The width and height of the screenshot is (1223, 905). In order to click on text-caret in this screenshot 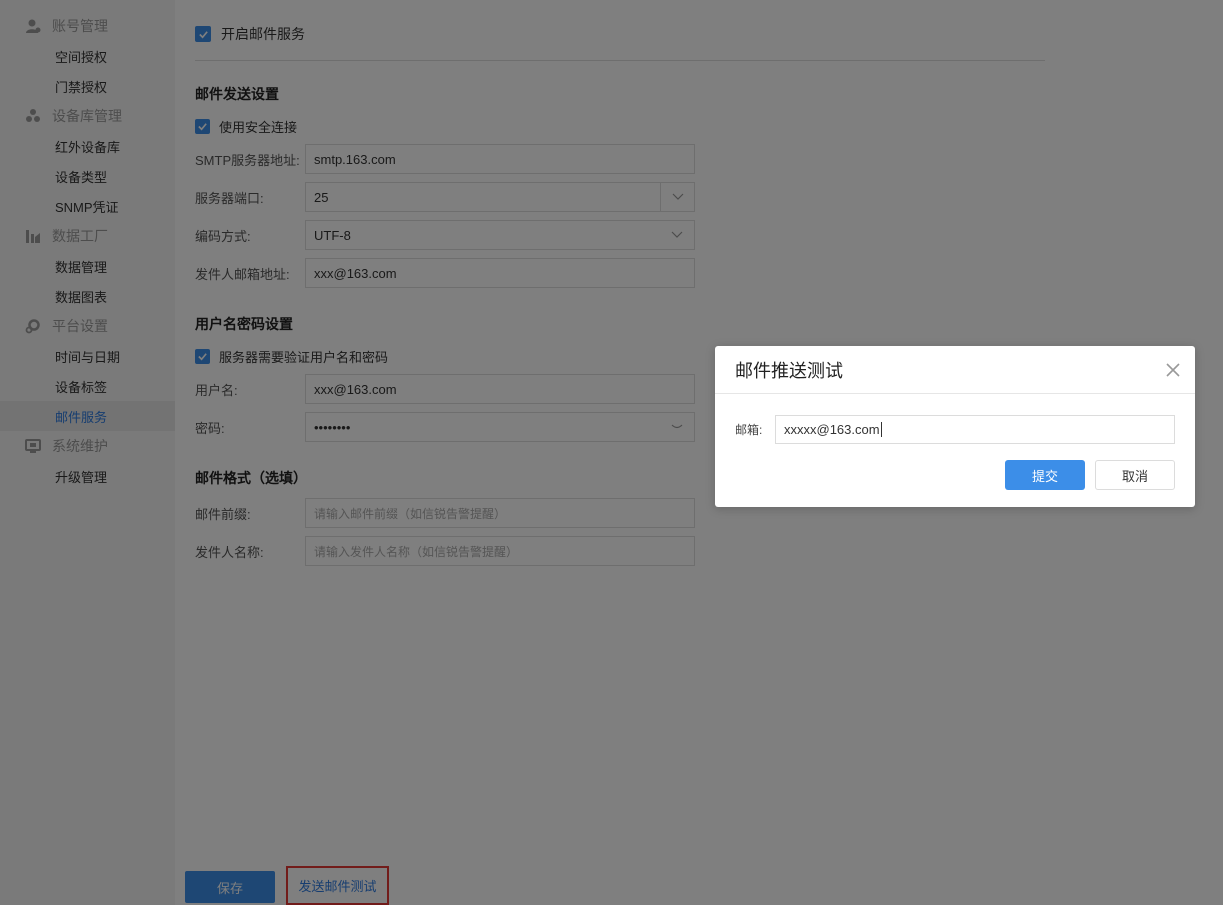, I will do `click(881, 429)`.